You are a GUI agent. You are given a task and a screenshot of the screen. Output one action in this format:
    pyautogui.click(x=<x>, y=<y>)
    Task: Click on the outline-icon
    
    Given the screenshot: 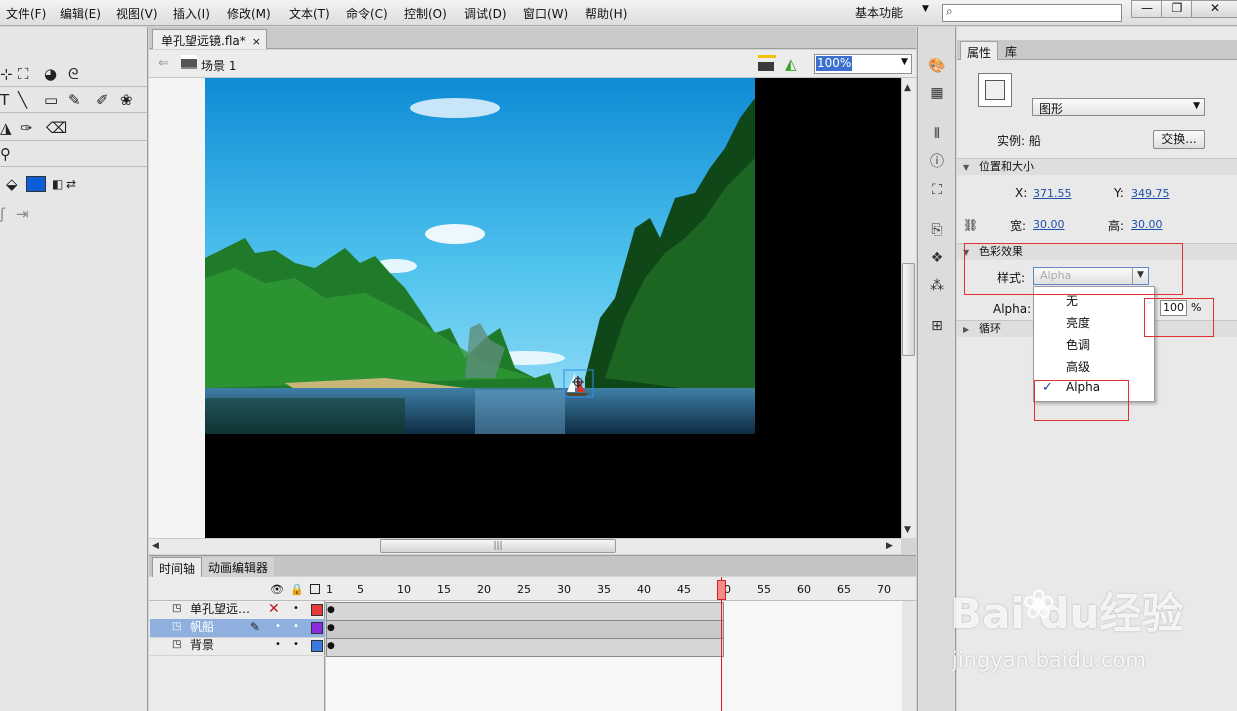 What is the action you would take?
    pyautogui.click(x=315, y=589)
    